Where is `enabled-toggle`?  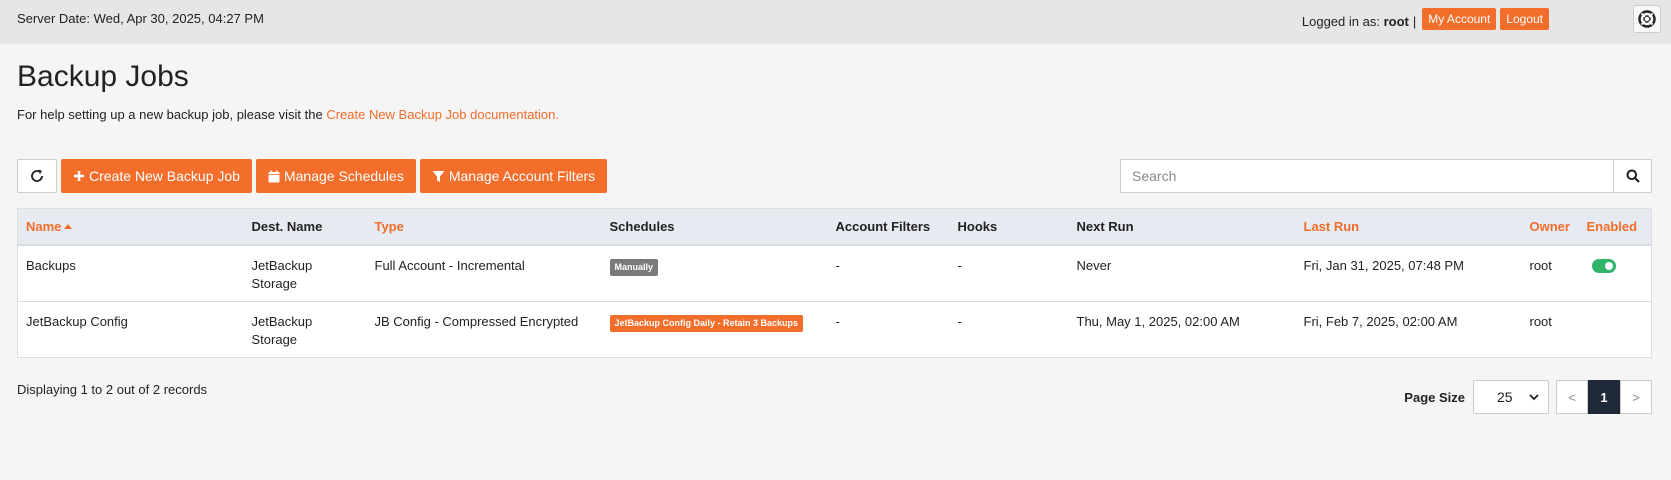
enabled-toggle is located at coordinates (1603, 265).